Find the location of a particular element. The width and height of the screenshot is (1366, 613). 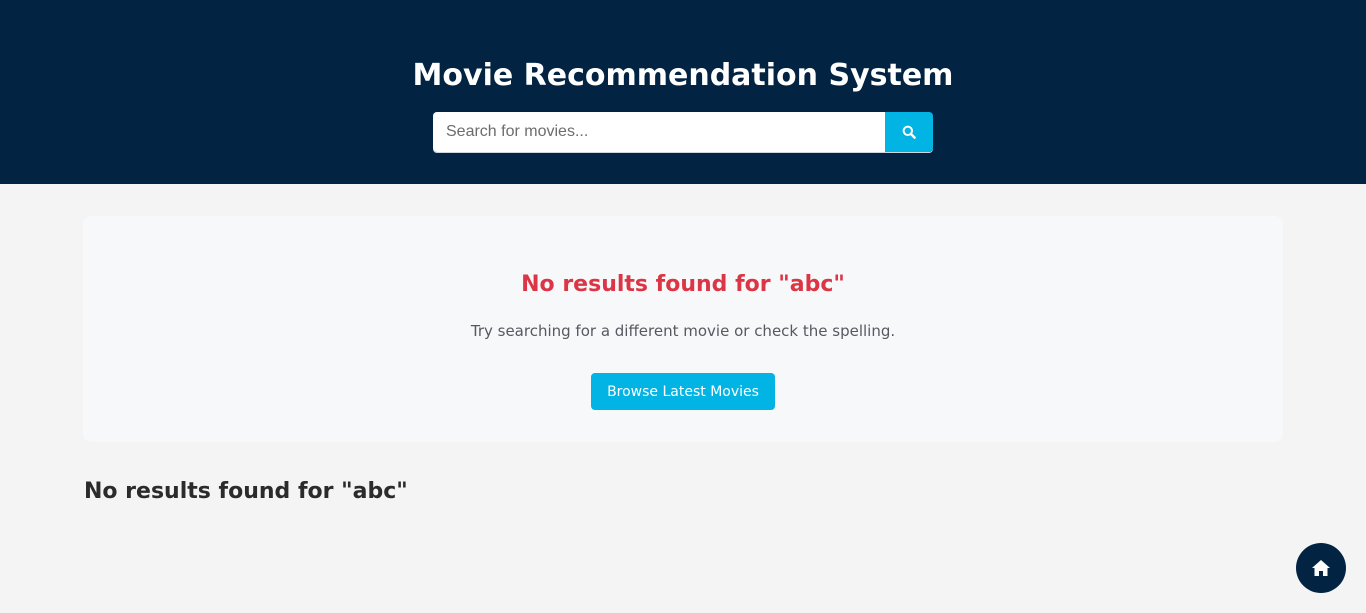

page-title: Movie Recommendation System is located at coordinates (683, 75).